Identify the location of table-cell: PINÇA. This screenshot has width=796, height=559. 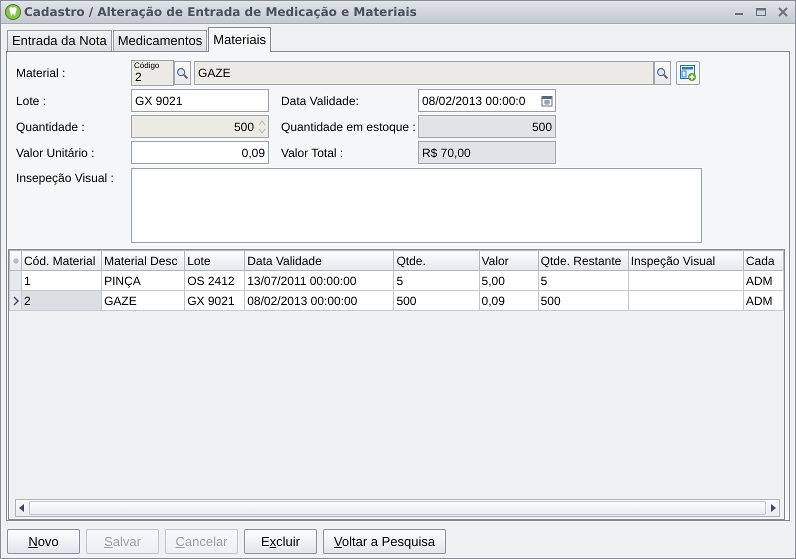
(143, 280).